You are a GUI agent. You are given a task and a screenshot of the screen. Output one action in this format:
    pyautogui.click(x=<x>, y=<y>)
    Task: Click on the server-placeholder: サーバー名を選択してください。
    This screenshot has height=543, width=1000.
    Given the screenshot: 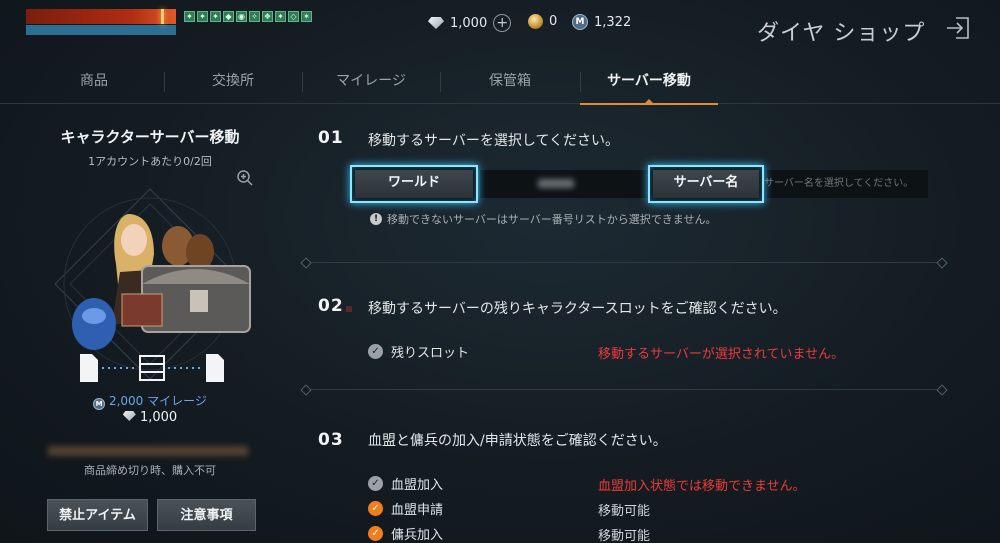 What is the action you would take?
    pyautogui.click(x=839, y=183)
    